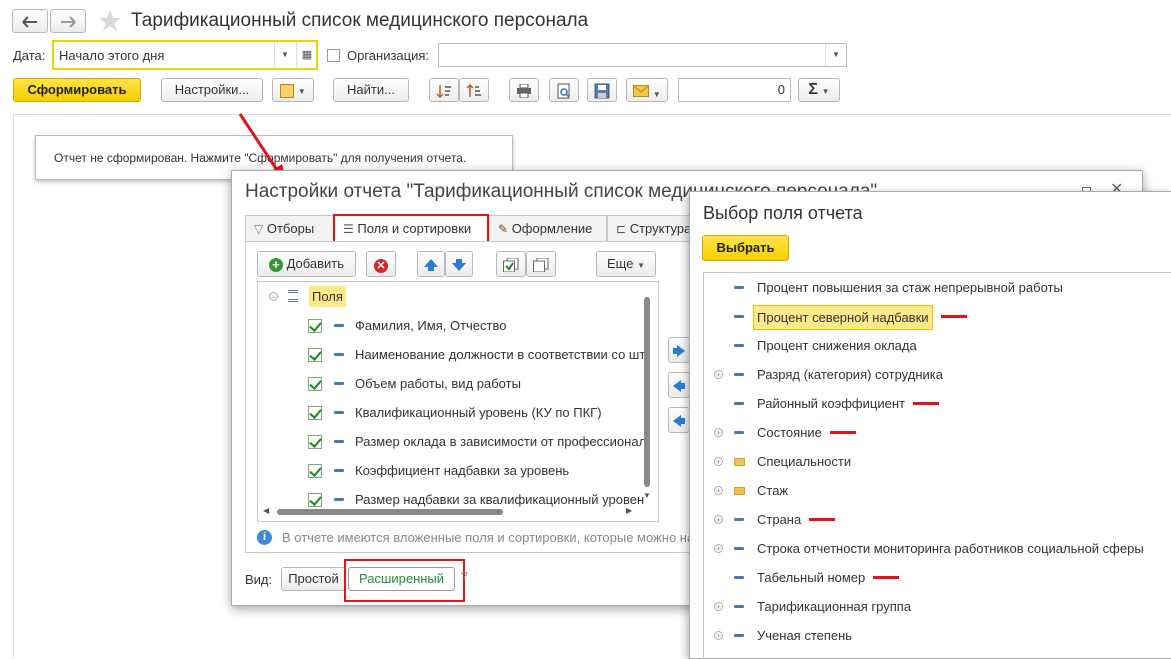  What do you see at coordinates (647, 392) in the screenshot?
I see `fields-vertical-scrollbar` at bounding box center [647, 392].